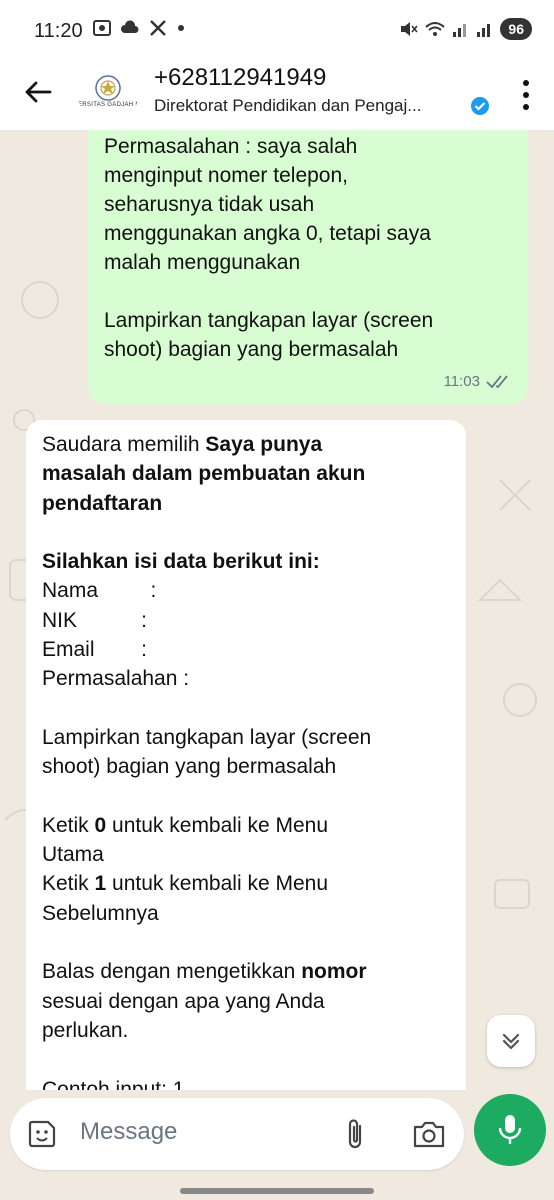 The height and width of the screenshot is (1200, 554). Describe the element at coordinates (85, 1030) in the screenshot. I see `message-line: perlukan.` at that location.